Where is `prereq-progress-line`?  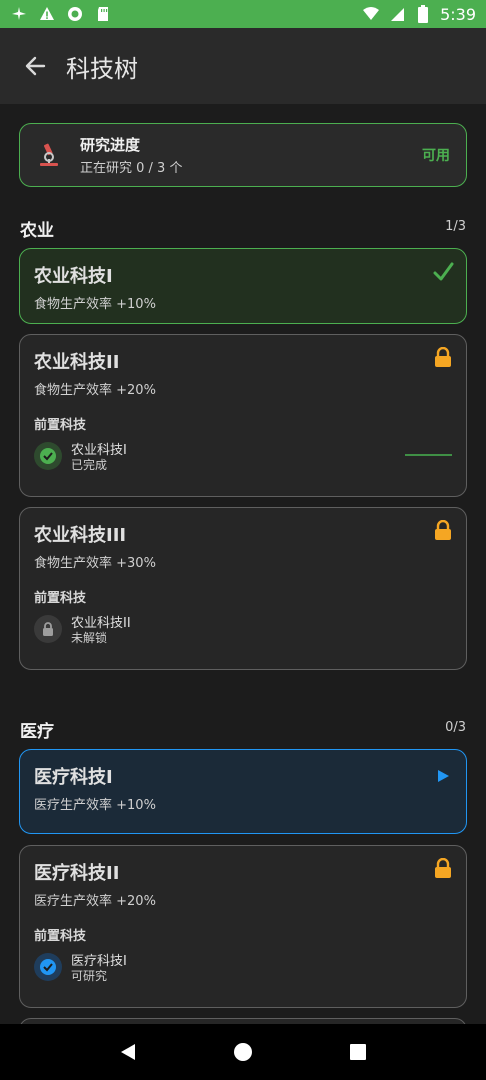 prereq-progress-line is located at coordinates (428, 455).